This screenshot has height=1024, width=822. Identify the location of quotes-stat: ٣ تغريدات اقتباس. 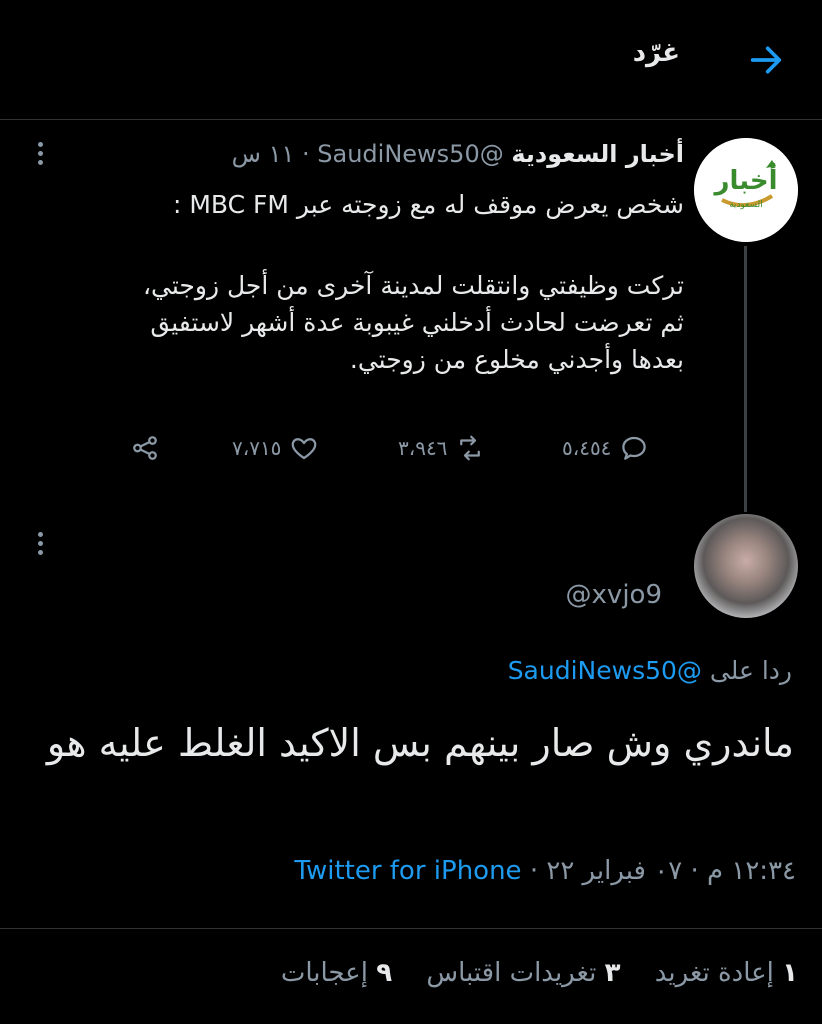
(523, 973).